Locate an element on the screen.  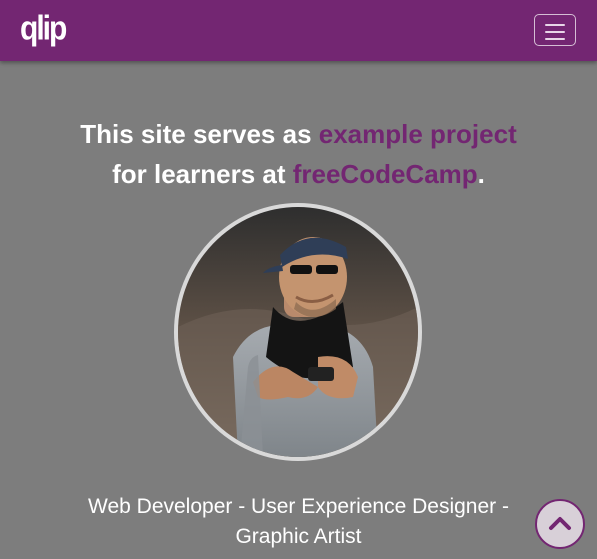
tagline-line-2: Graphic Artist is located at coordinates (298, 536).